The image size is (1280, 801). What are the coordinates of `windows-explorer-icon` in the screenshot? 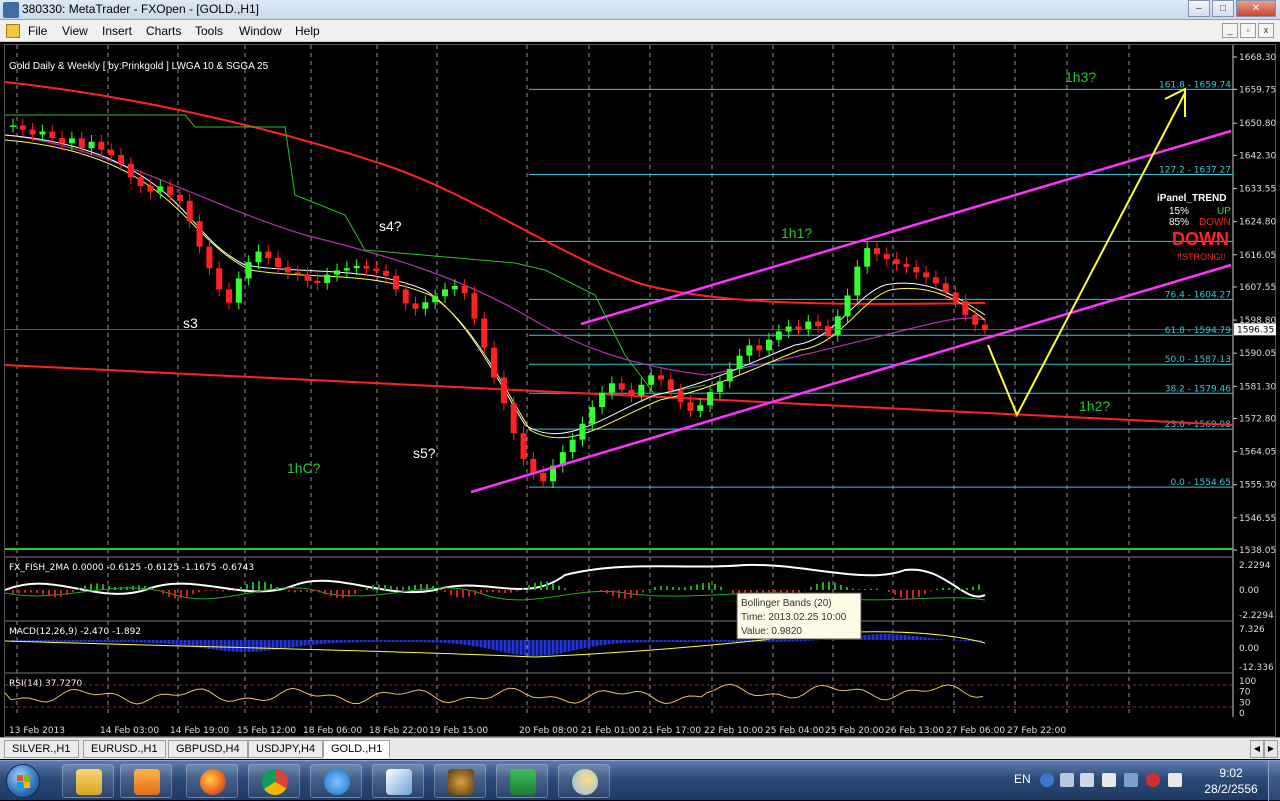 It's located at (88, 781).